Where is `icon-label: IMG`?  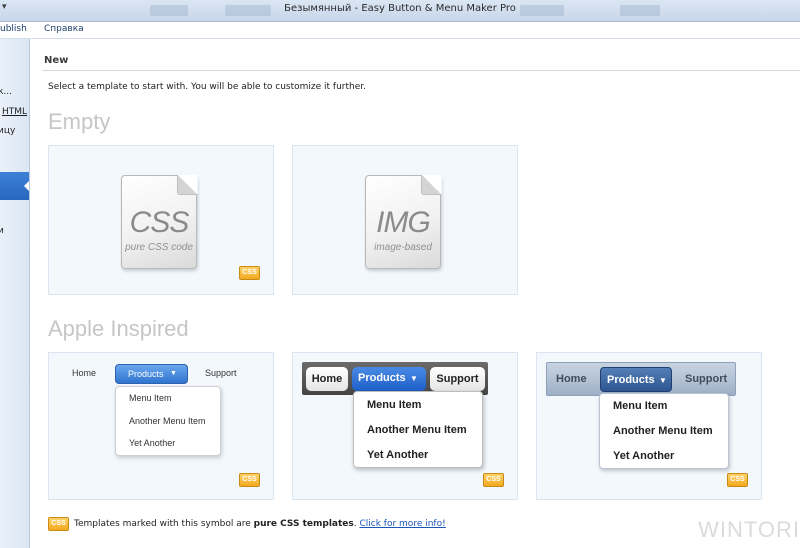 icon-label: IMG is located at coordinates (403, 222).